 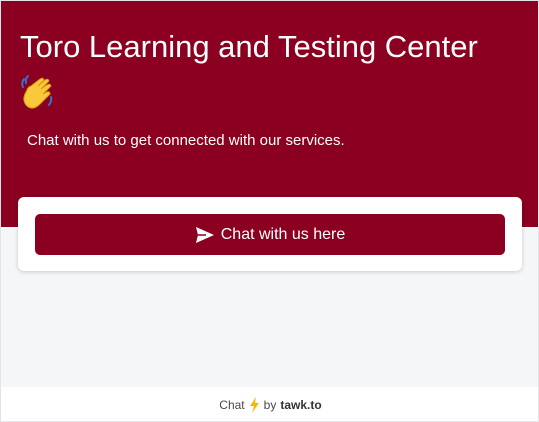 What do you see at coordinates (232, 405) in the screenshot?
I see `footer-chat-text: Chat` at bounding box center [232, 405].